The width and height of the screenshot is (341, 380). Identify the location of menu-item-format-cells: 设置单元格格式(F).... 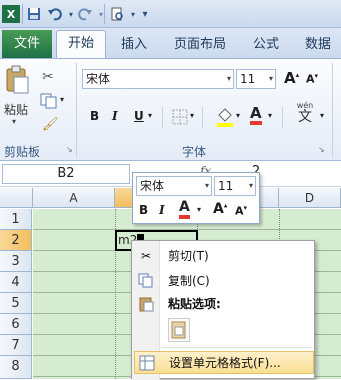
(224, 362).